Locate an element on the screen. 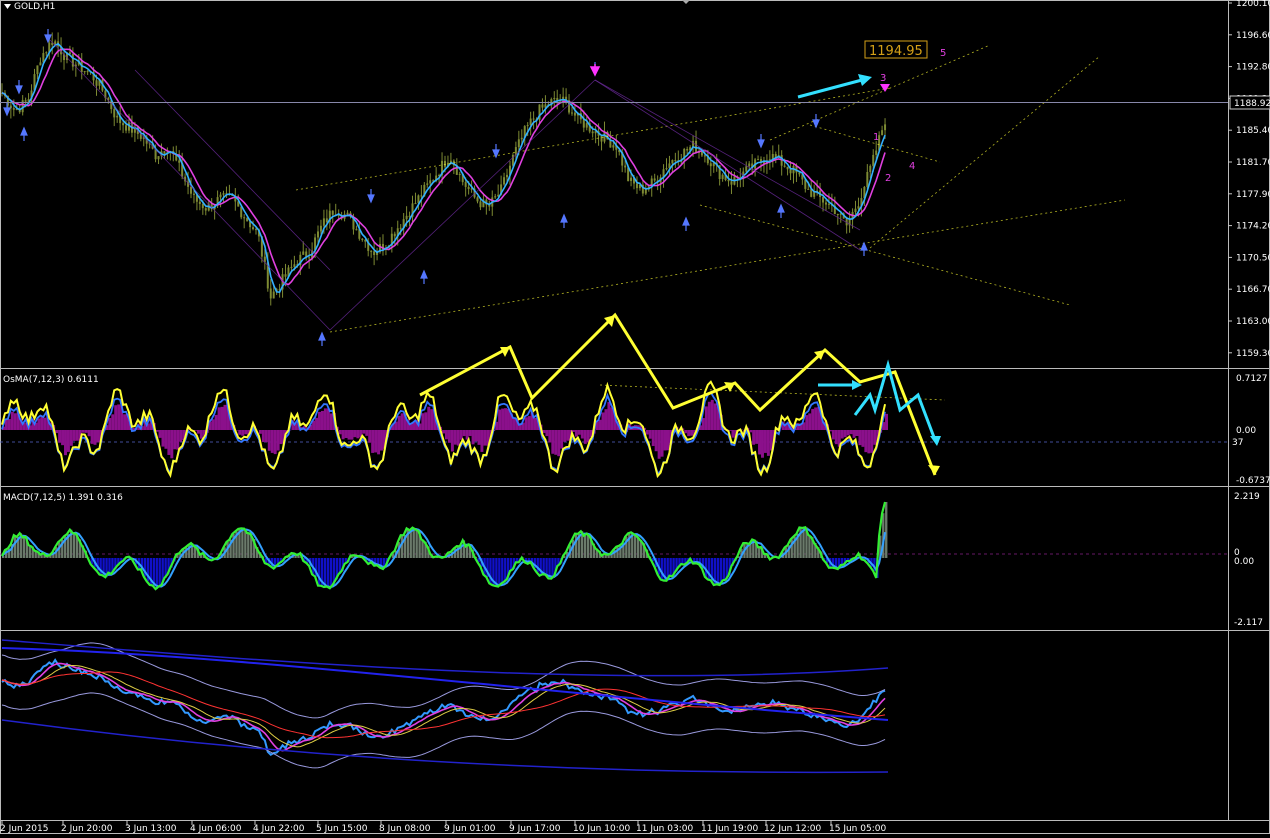 The image size is (1270, 838). bands-panel is located at coordinates (445, 706).